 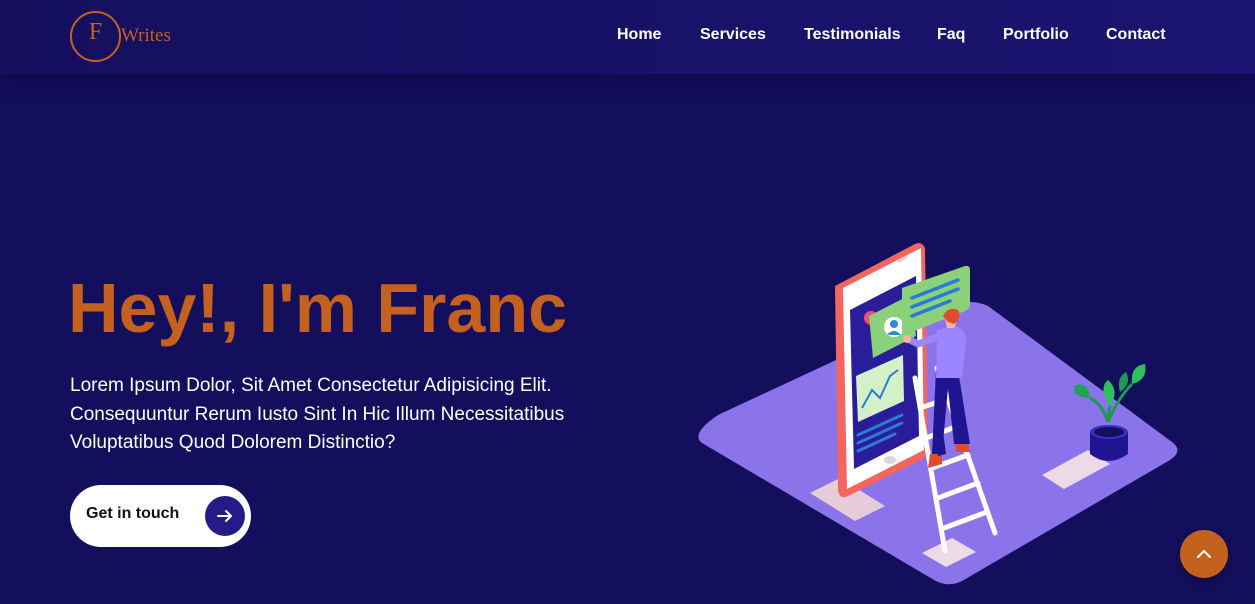 What do you see at coordinates (733, 35) in the screenshot?
I see `nav-services: Services` at bounding box center [733, 35].